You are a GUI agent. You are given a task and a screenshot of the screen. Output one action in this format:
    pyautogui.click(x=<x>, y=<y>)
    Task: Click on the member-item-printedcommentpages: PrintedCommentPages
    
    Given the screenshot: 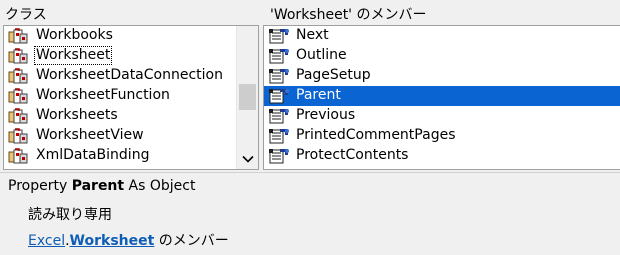 What is the action you would take?
    pyautogui.click(x=442, y=136)
    